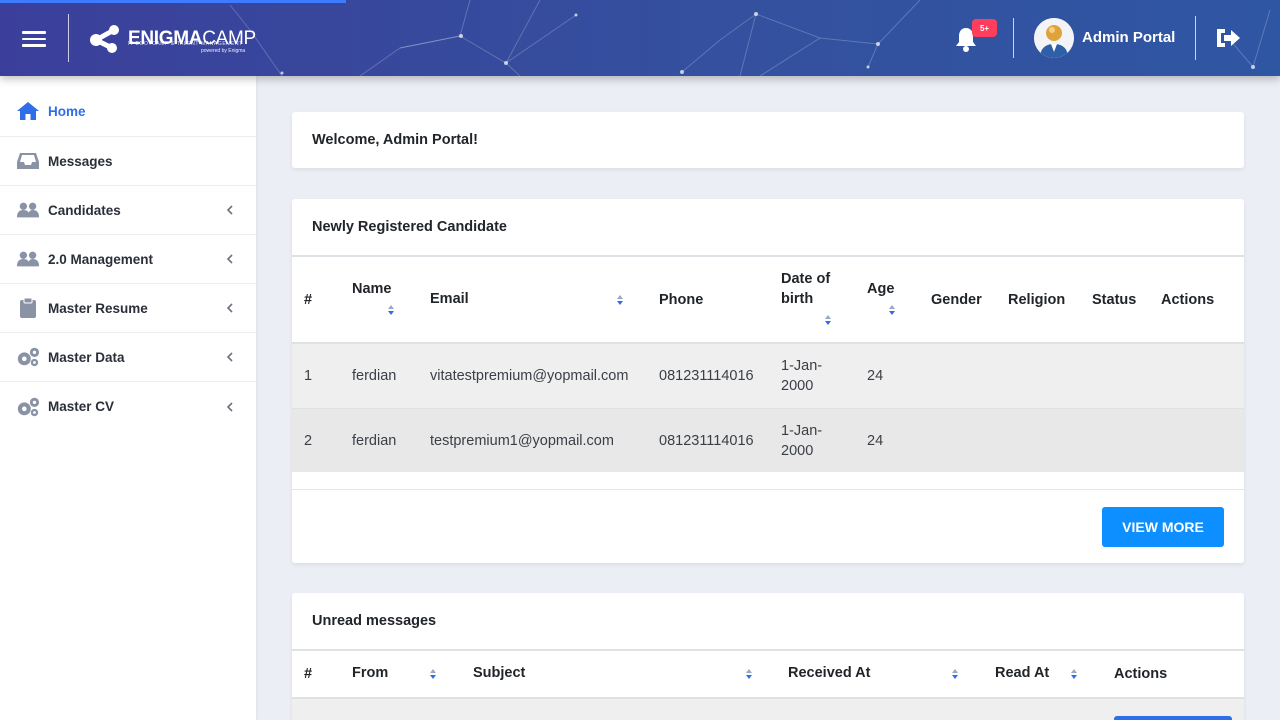 The width and height of the screenshot is (1280, 720). What do you see at coordinates (1128, 37) in the screenshot?
I see `user-name: Admin Portal` at bounding box center [1128, 37].